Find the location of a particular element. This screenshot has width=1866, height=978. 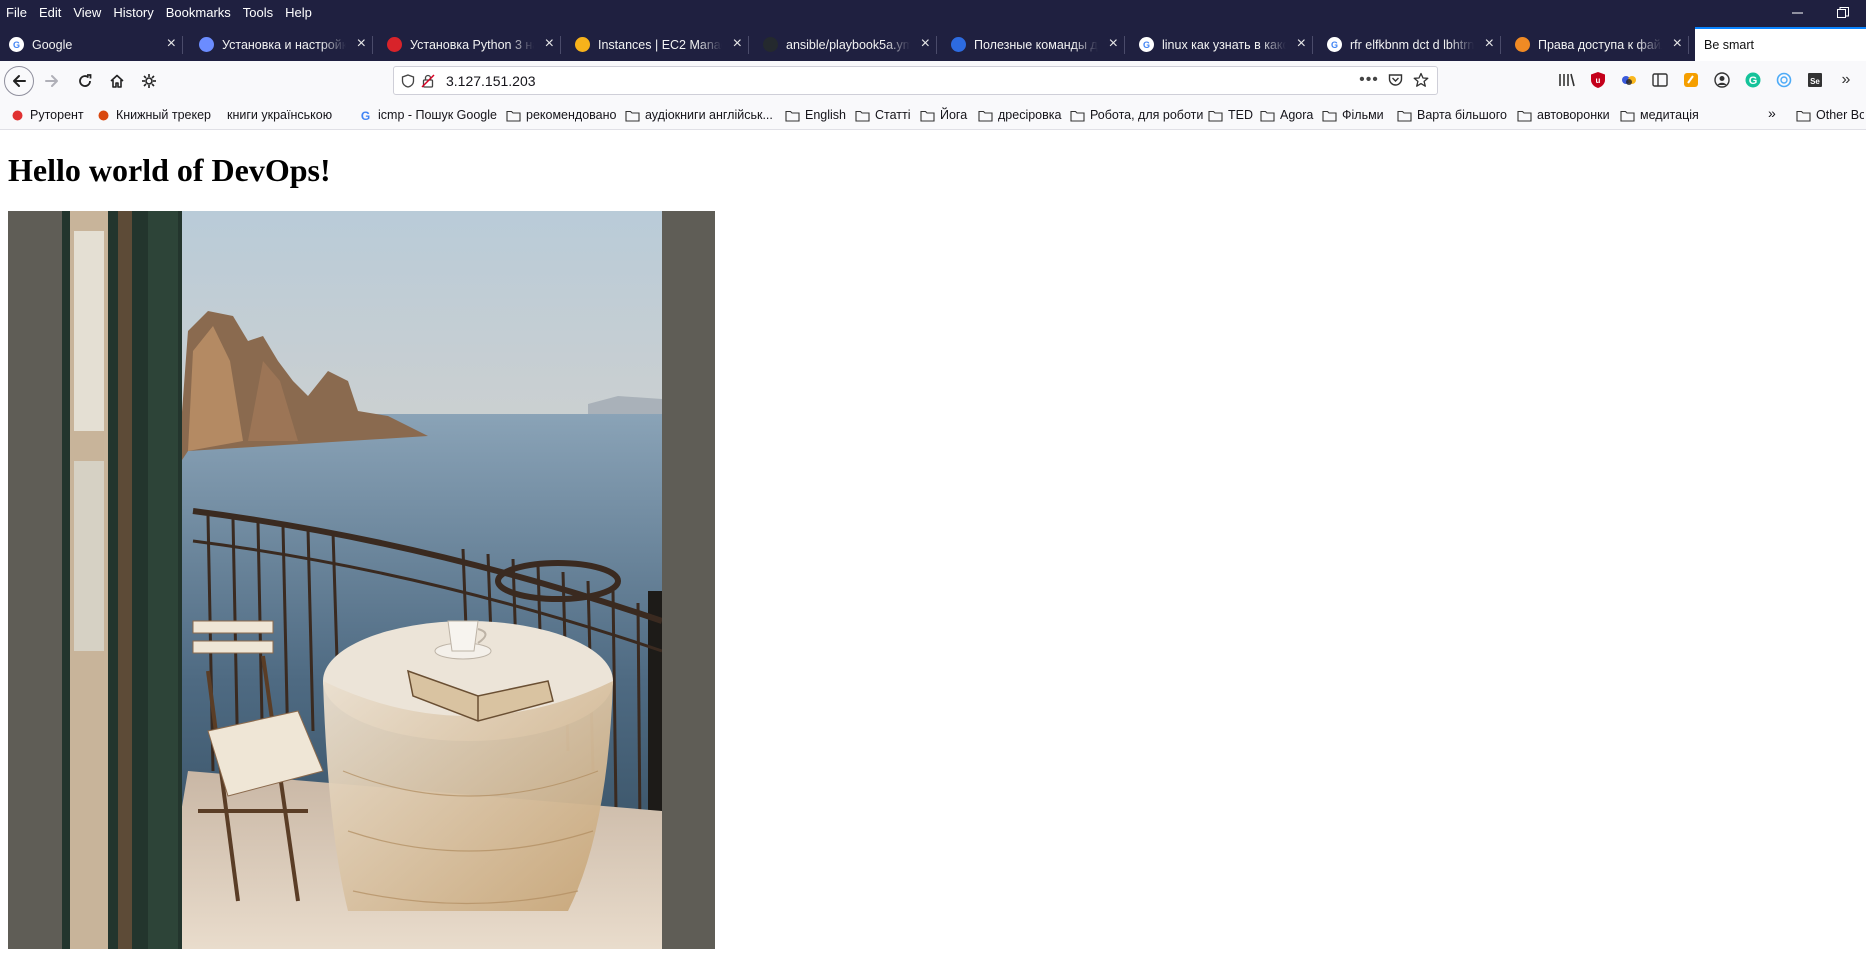

tab-title: Установка и настройка is located at coordinates (284, 44).